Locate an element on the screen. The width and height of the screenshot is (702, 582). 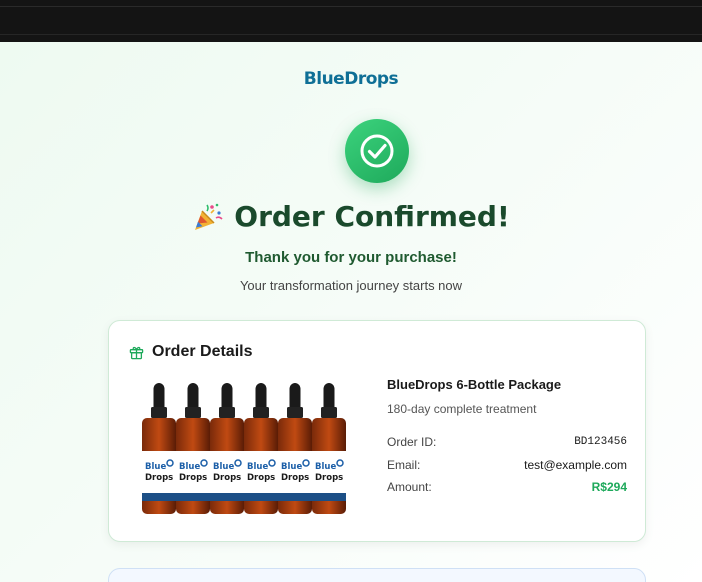
title-row: Order Confirmed! is located at coordinates (351, 216).